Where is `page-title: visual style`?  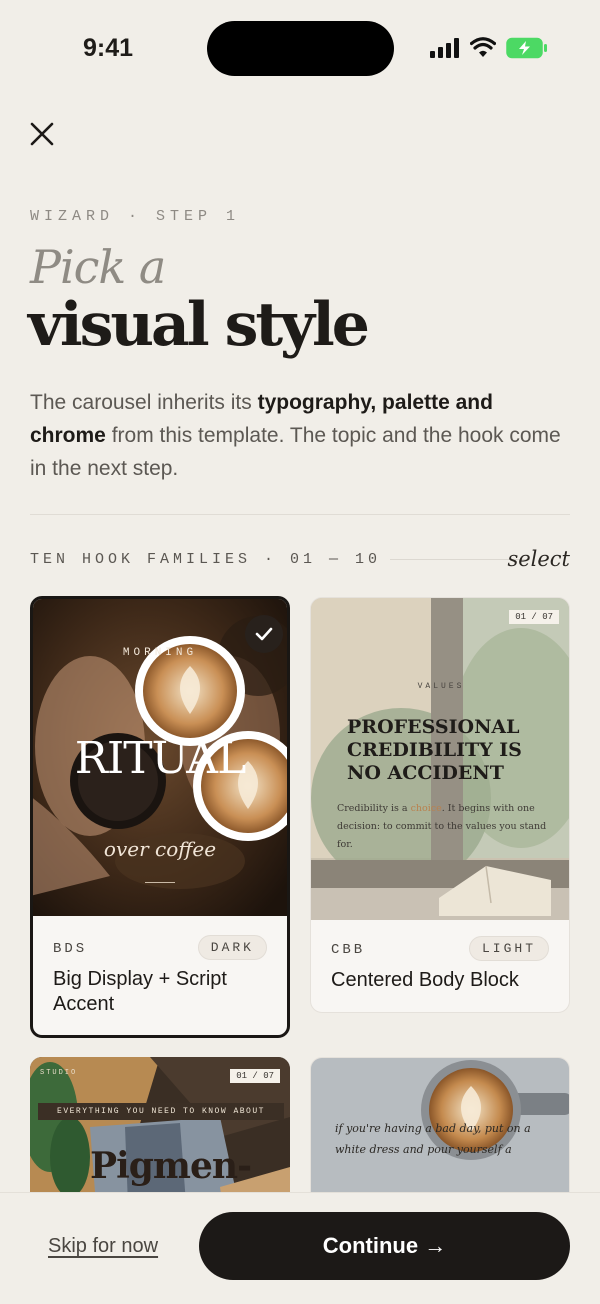 page-title: visual style is located at coordinates (199, 325).